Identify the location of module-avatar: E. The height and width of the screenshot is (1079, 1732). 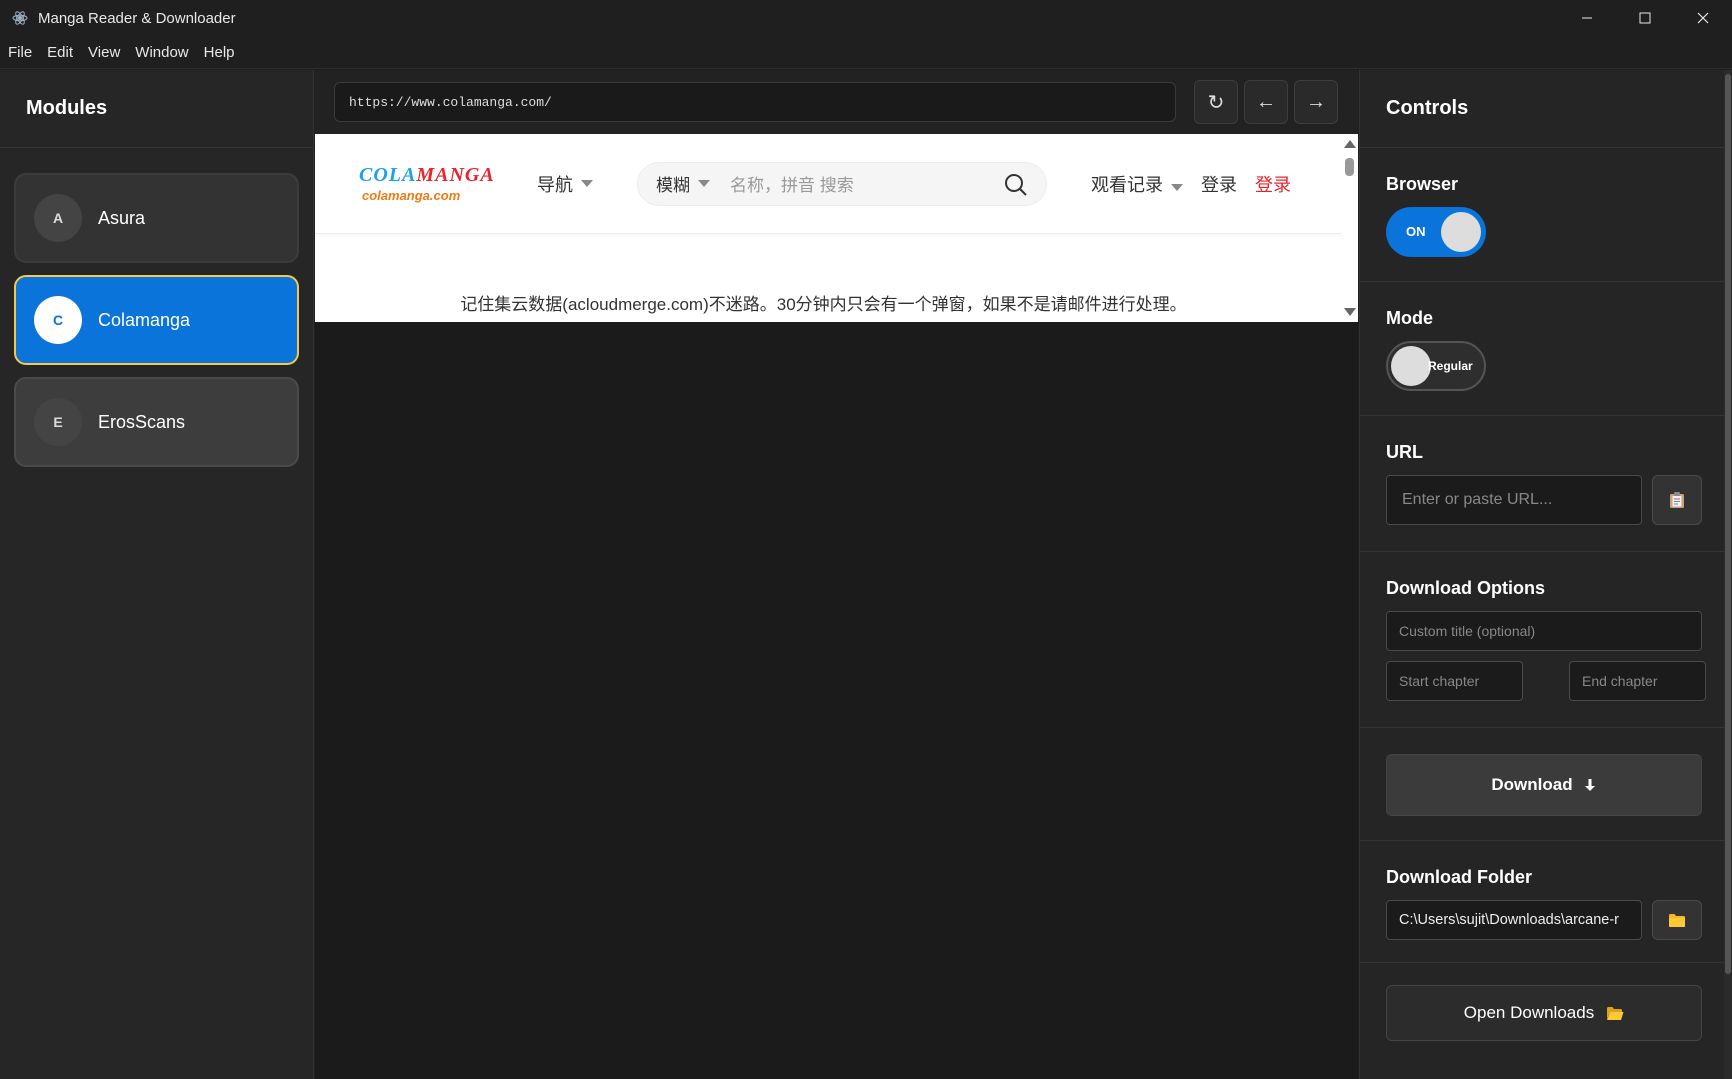
(58, 422).